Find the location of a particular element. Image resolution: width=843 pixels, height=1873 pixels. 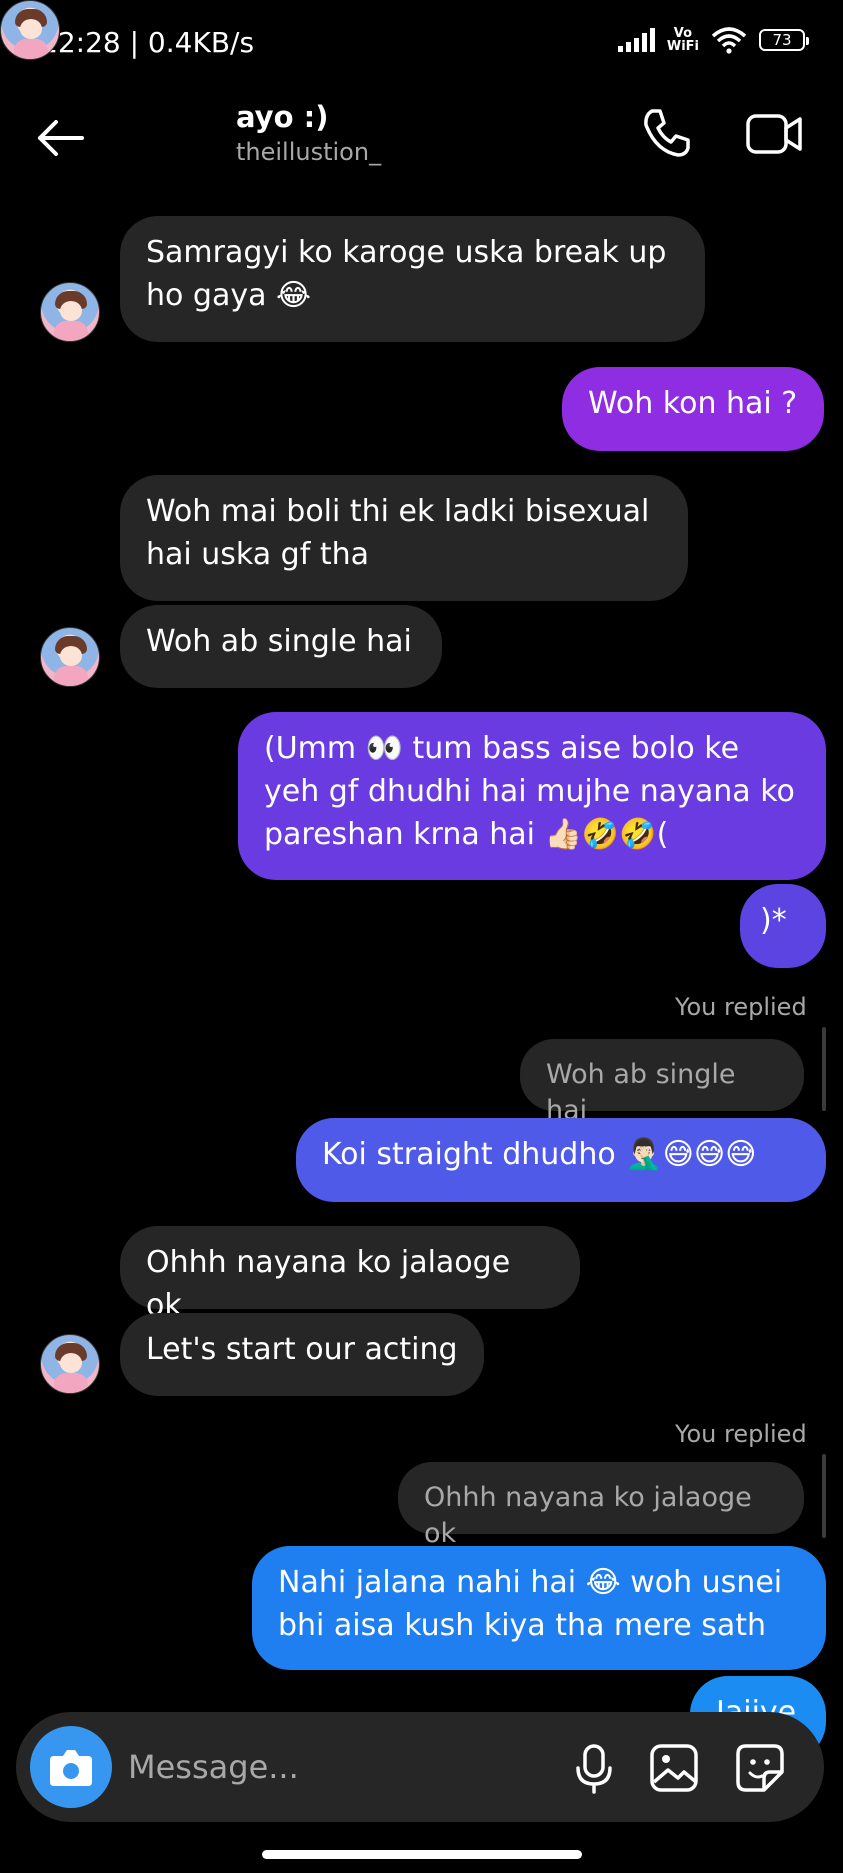

outgoing-message: )* is located at coordinates (783, 926).